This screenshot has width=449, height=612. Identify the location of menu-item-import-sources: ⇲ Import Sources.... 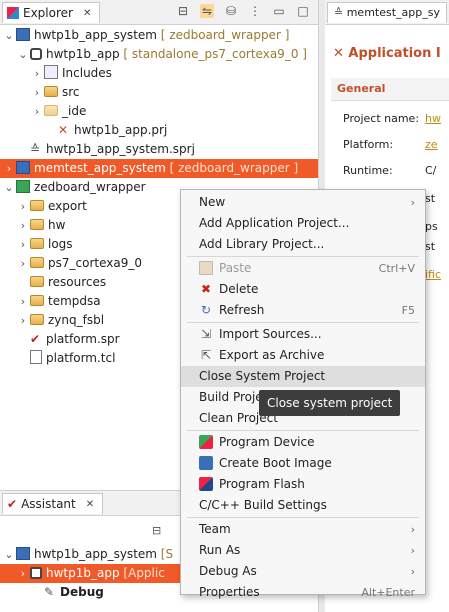
(303, 334).